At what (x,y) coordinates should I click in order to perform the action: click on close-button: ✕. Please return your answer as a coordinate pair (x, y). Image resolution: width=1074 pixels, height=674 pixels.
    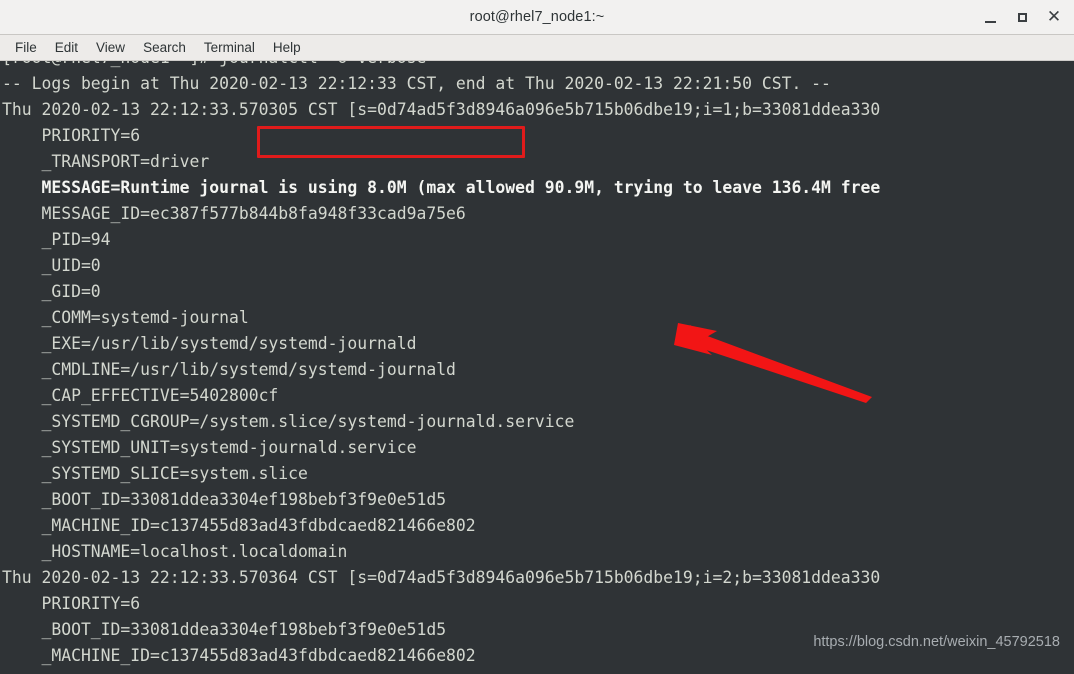
    Looking at the image, I should click on (1054, 18).